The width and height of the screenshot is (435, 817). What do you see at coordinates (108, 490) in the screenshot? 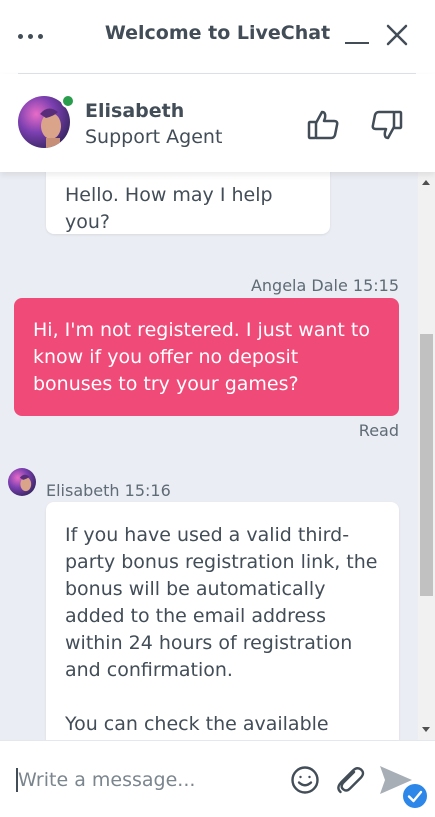
I see `message-author-time: Elisabeth 15:16` at bounding box center [108, 490].